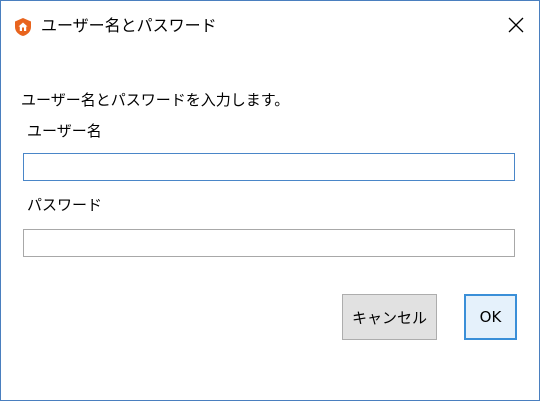 The width and height of the screenshot is (540, 401). Describe the element at coordinates (23, 27) in the screenshot. I see `app-shield-icon` at that location.